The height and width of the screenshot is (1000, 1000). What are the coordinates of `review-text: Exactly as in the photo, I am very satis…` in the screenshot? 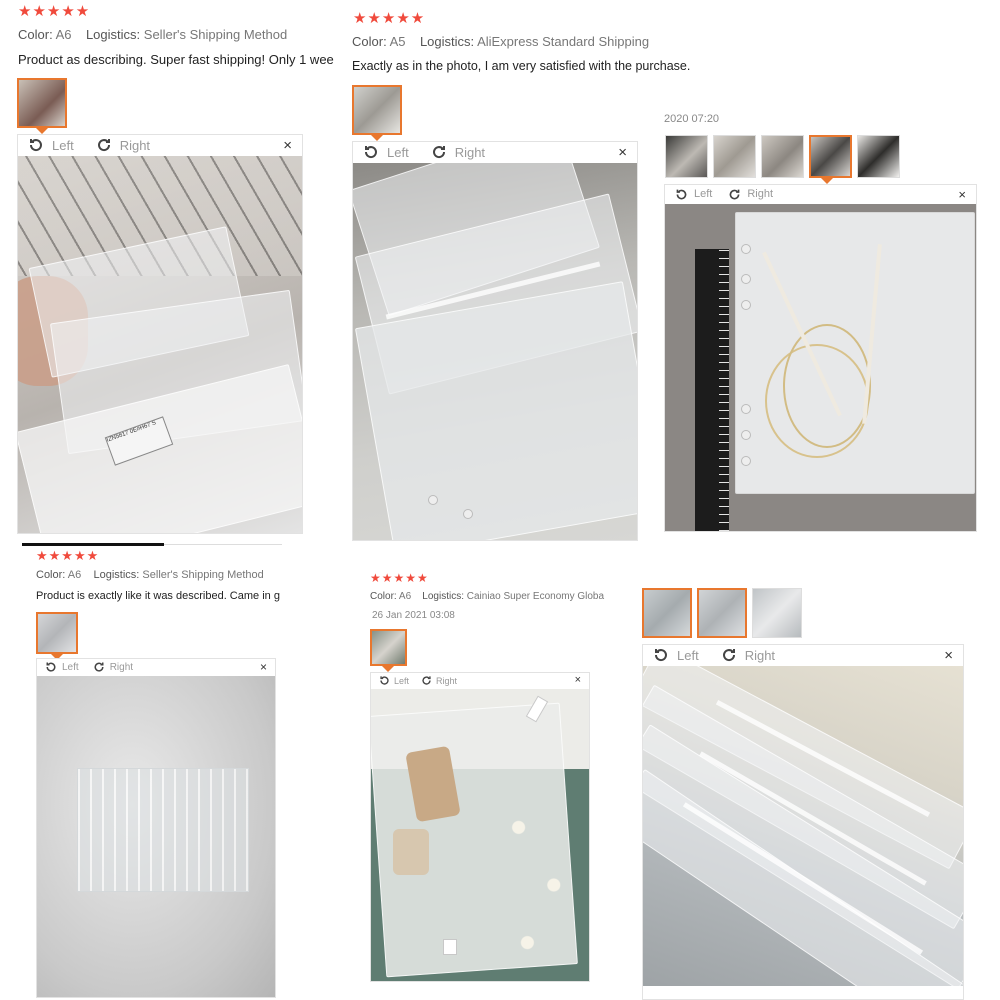 It's located at (521, 66).